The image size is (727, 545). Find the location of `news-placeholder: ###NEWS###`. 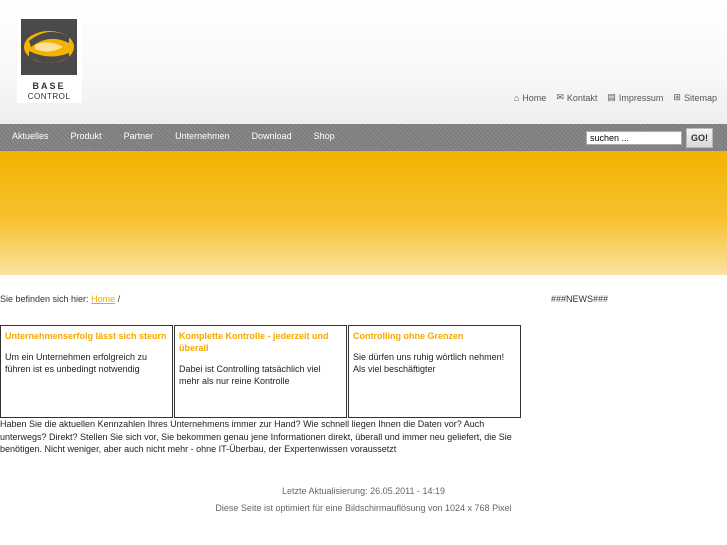

news-placeholder: ###NEWS### is located at coordinates (580, 299).